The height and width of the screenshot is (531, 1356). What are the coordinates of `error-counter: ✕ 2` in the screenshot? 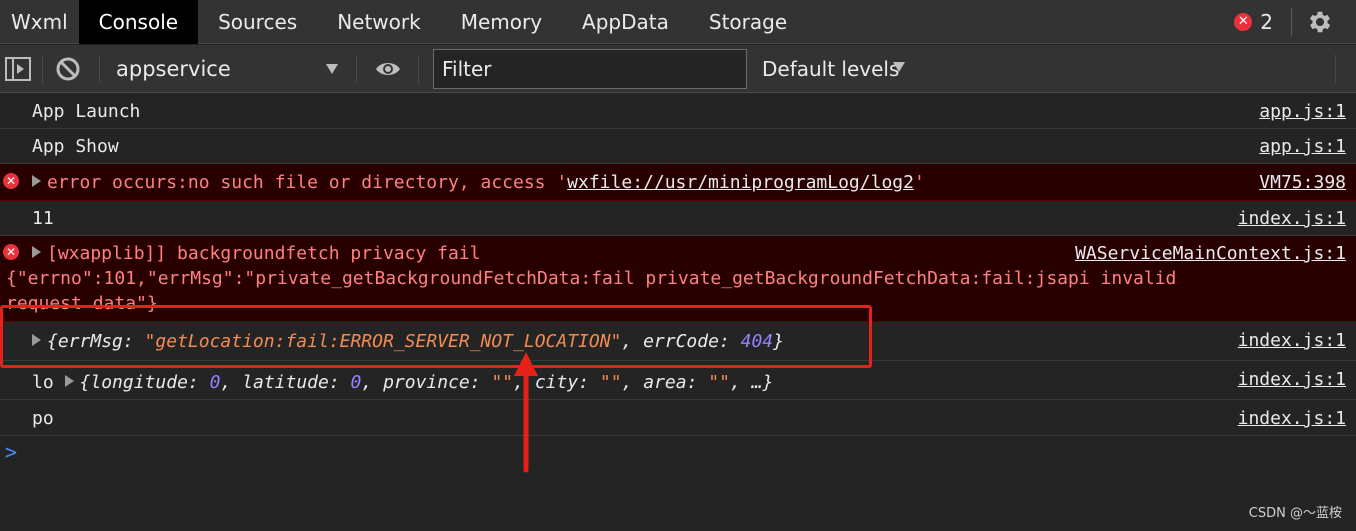 It's located at (1253, 22).